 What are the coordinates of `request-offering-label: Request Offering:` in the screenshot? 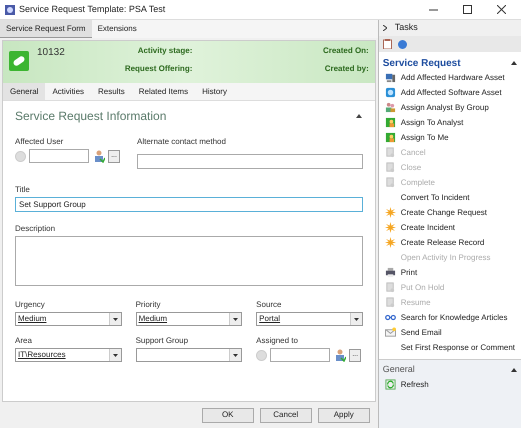 It's located at (158, 69).